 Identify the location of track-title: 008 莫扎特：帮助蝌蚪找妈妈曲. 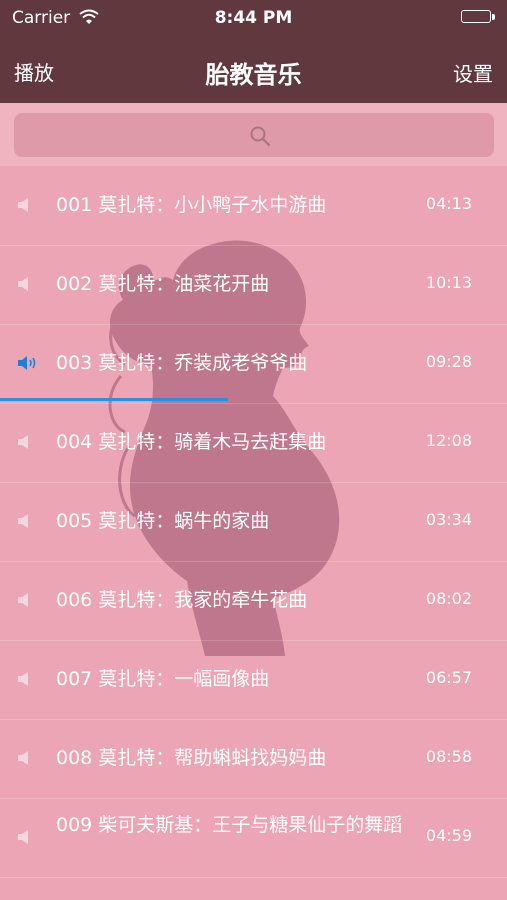
(191, 758).